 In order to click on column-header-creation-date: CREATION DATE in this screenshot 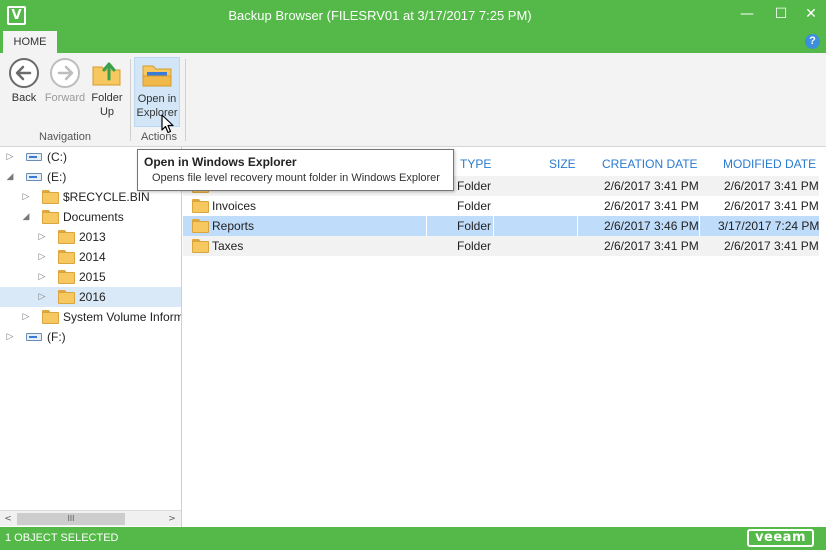, I will do `click(650, 164)`.